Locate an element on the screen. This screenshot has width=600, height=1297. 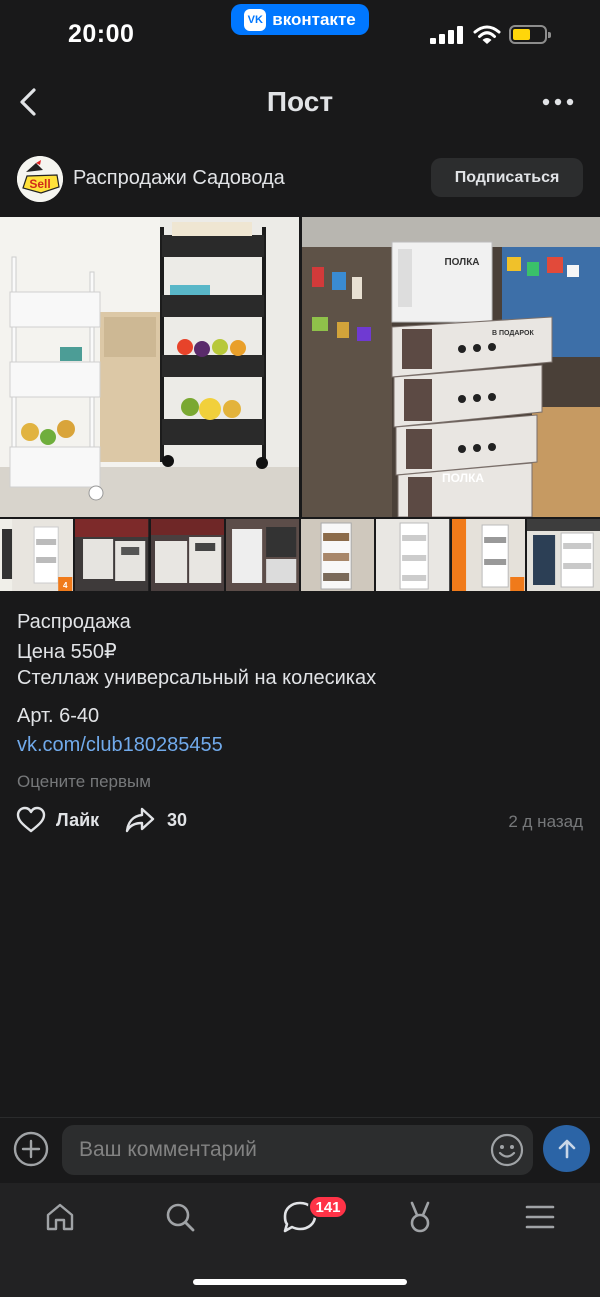
photo-thumbnail: 4 is located at coordinates (37, 555).